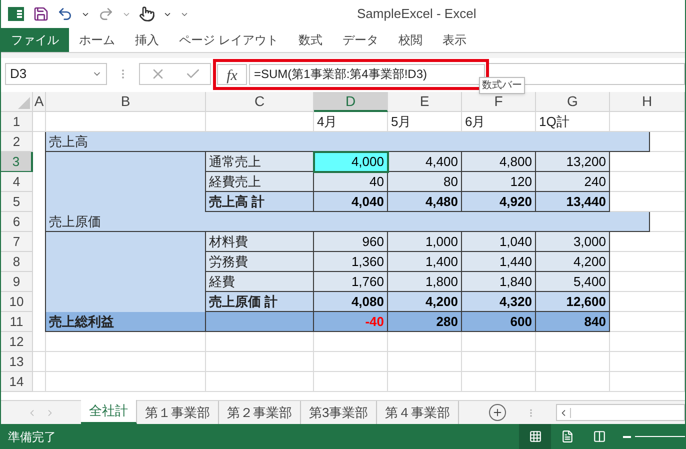 Image resolution: width=686 pixels, height=449 pixels. What do you see at coordinates (260, 262) in the screenshot?
I see `table-cell: 労務費` at bounding box center [260, 262].